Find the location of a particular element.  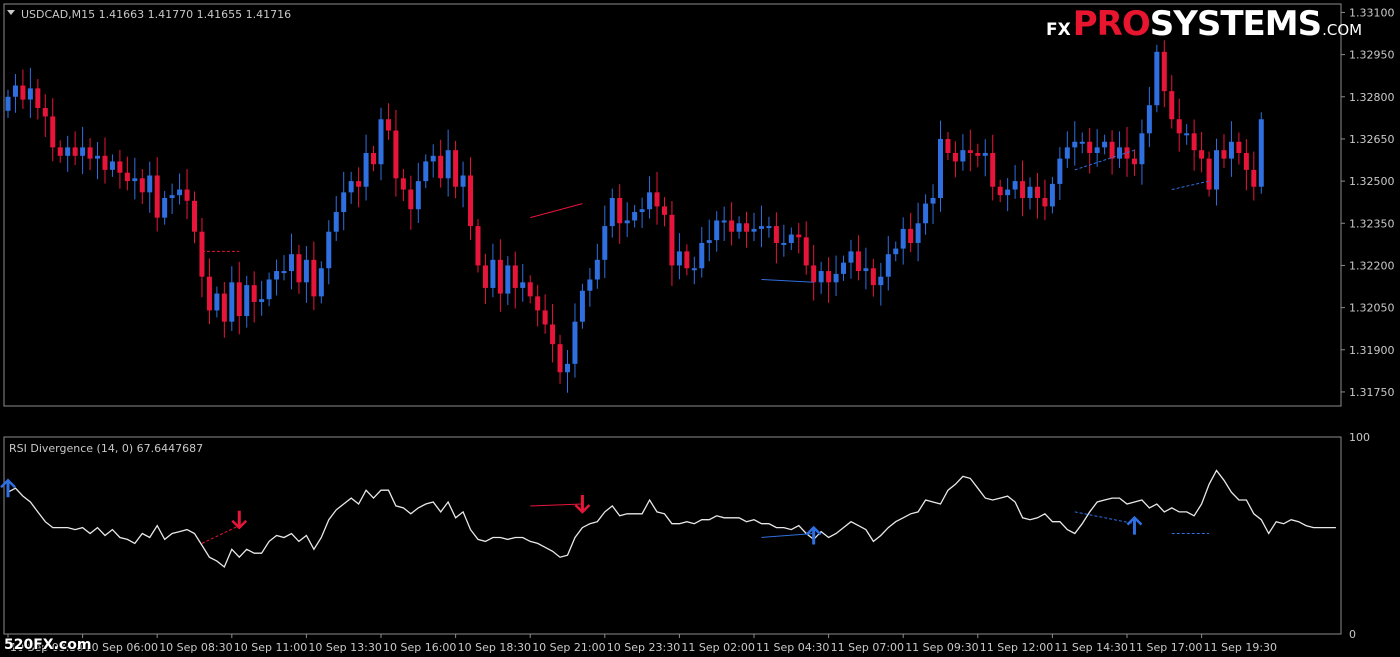

sell-arrow-icon is located at coordinates (239, 520).